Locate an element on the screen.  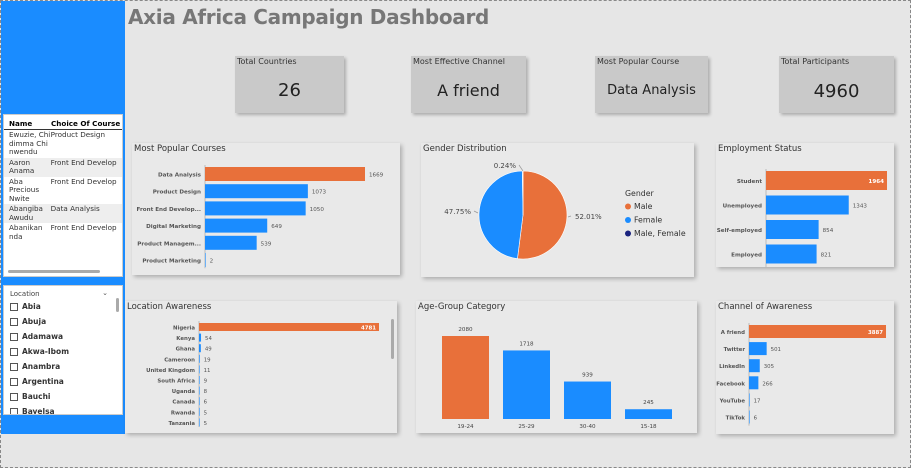
kpi-most-effective-channel: Most Effective Channel A friend is located at coordinates (468, 84).